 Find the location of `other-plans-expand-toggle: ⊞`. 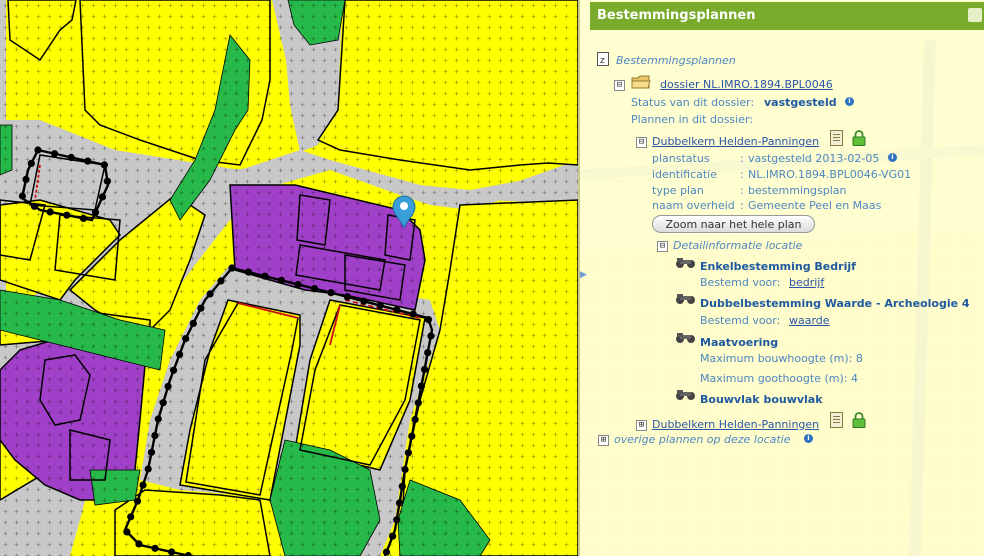

other-plans-expand-toggle: ⊞ is located at coordinates (603, 440).